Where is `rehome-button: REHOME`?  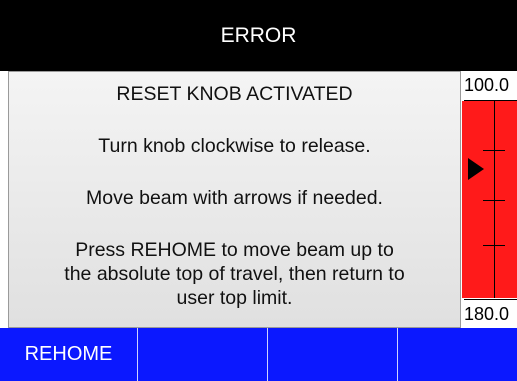 rehome-button: REHOME is located at coordinates (69, 354).